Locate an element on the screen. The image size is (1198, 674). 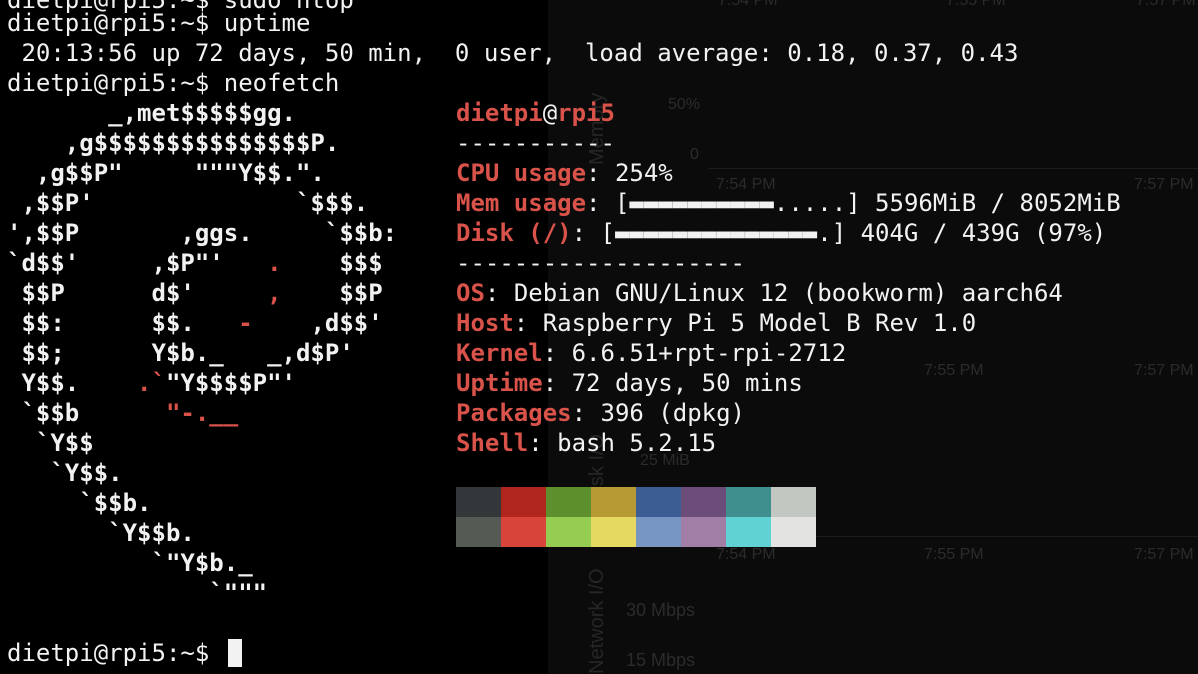
title-underline: ----------- is located at coordinates (535, 143).